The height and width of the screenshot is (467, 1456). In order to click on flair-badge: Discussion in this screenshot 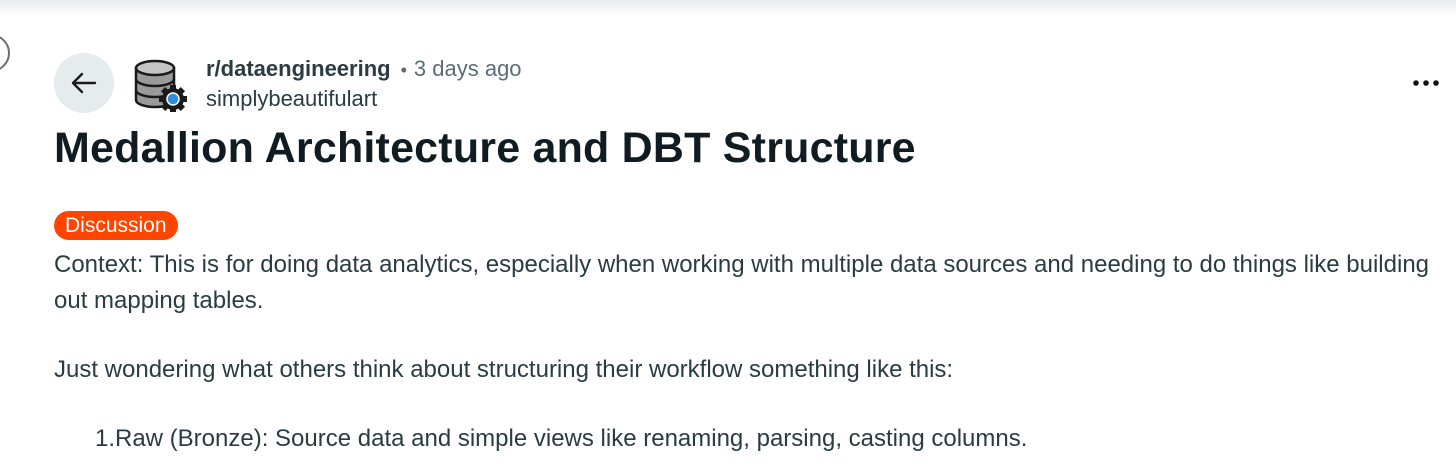, I will do `click(116, 225)`.